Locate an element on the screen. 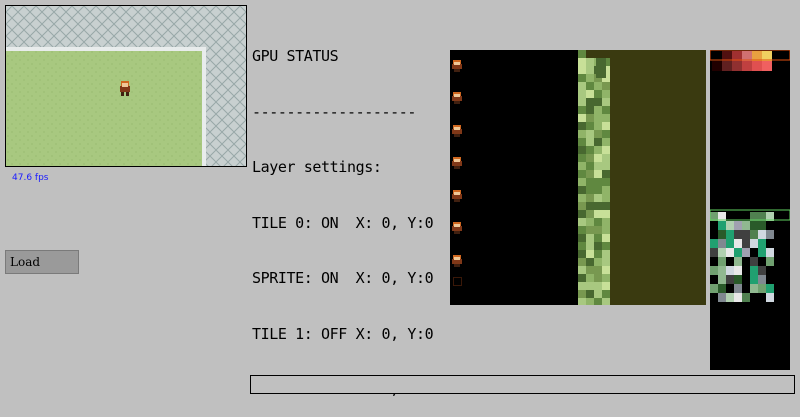 The image size is (800, 417). layer-row-tile1: TILE 1: OFF X: 0, Y:0 is located at coordinates (343, 333).